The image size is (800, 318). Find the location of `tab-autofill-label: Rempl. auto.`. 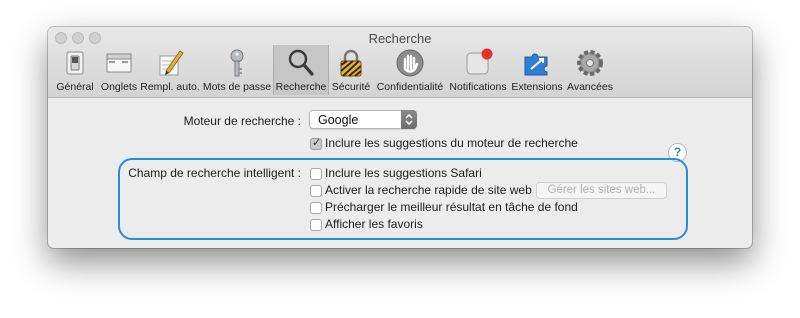

tab-autofill-label: Rempl. auto. is located at coordinates (170, 87).